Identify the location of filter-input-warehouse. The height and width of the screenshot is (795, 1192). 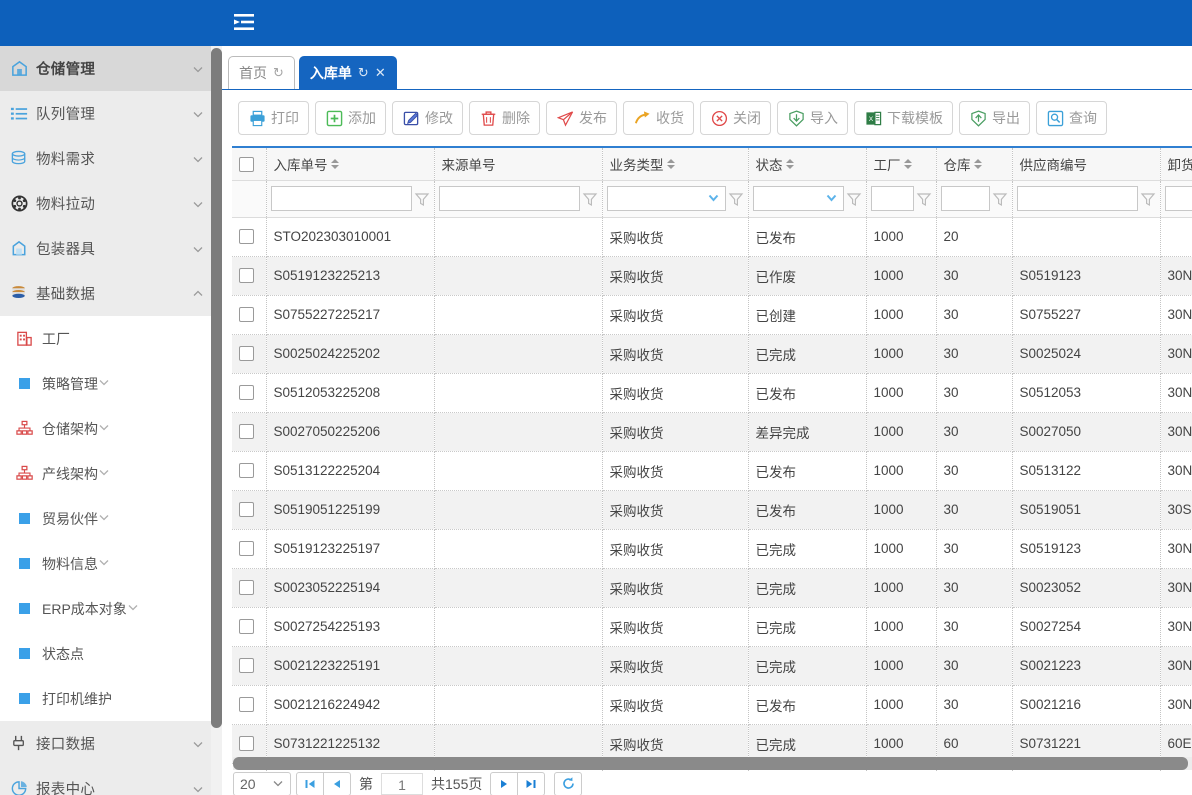
(965, 198).